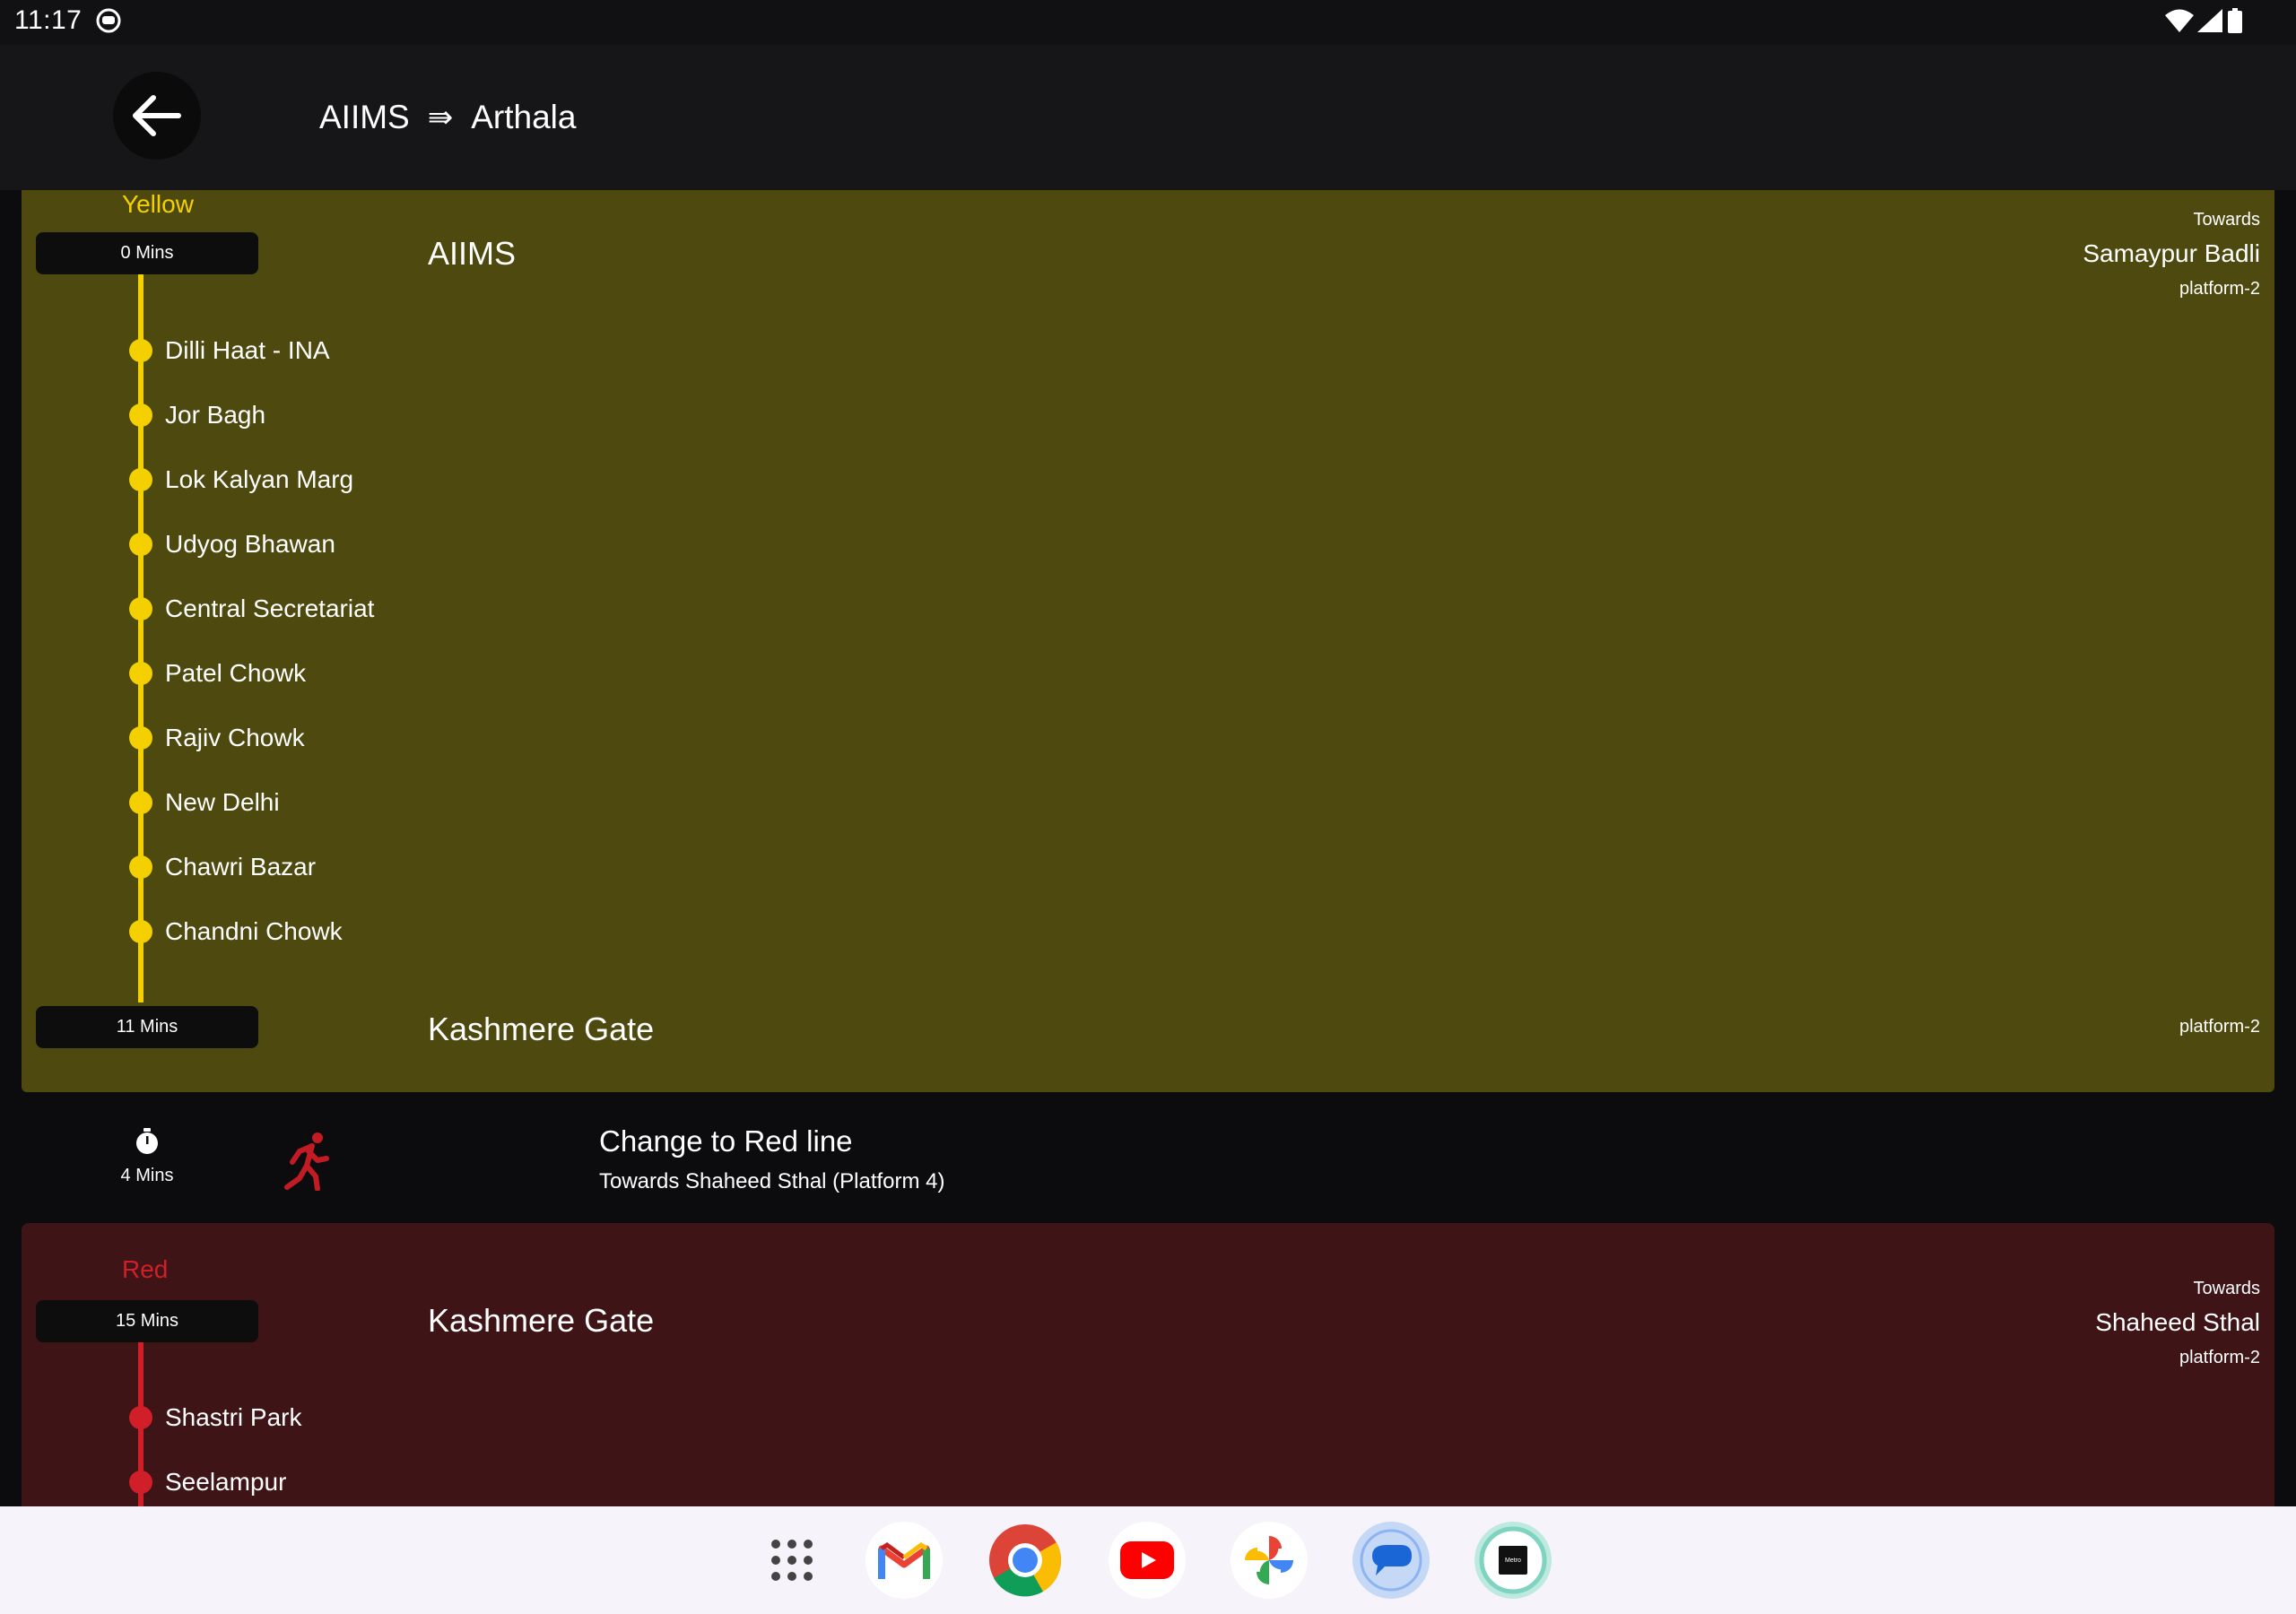  I want to click on chrome-icon, so click(1025, 1560).